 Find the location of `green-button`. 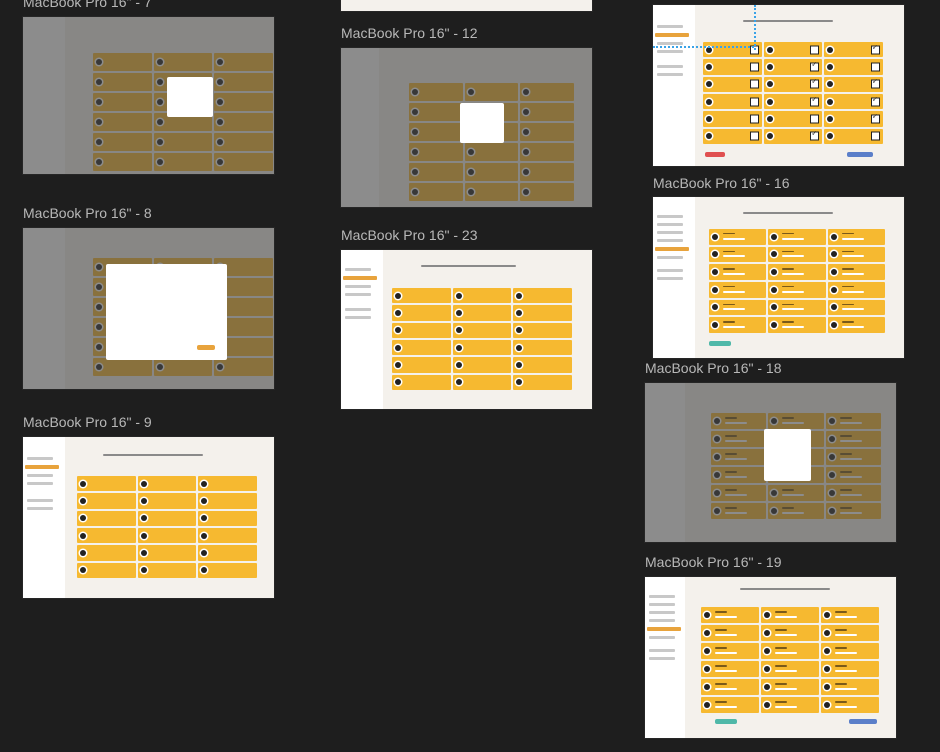

green-button is located at coordinates (726, 721).